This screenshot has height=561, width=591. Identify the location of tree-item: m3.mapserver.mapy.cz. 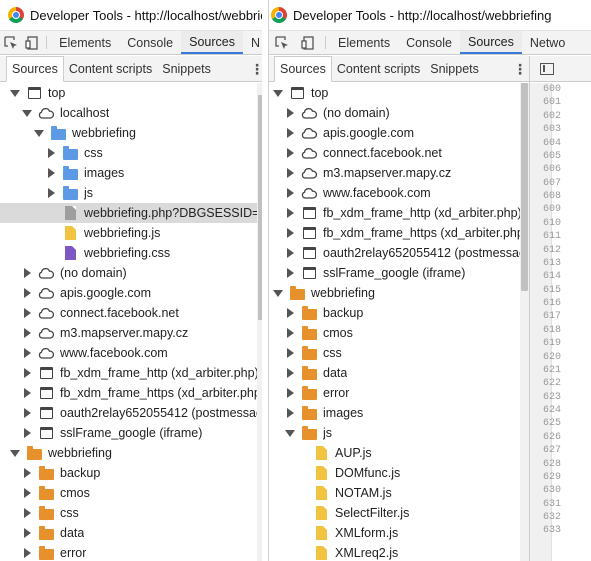
(134, 333).